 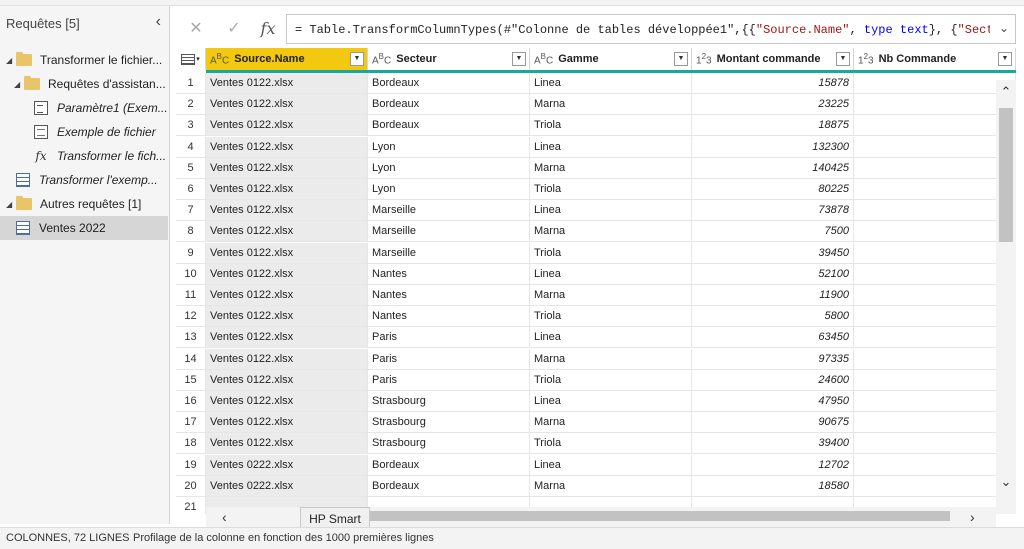 I want to click on table-cell: 18875, so click(x=773, y=126).